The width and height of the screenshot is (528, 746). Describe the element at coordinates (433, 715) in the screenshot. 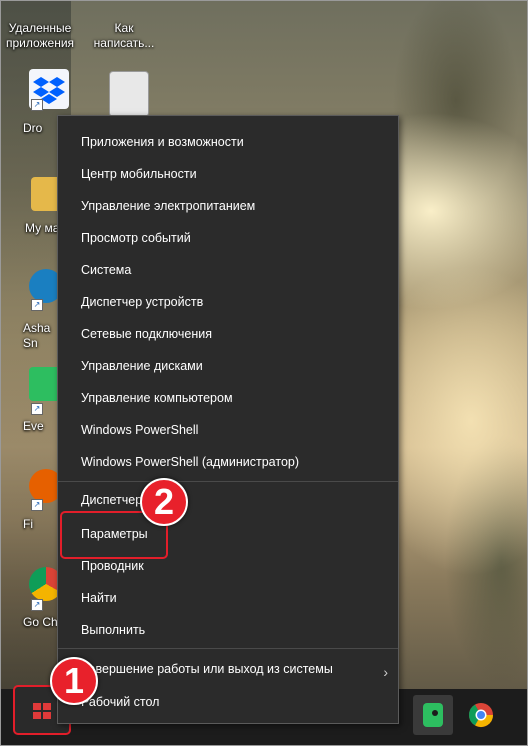

I see `evernote-taskbar-icon` at that location.